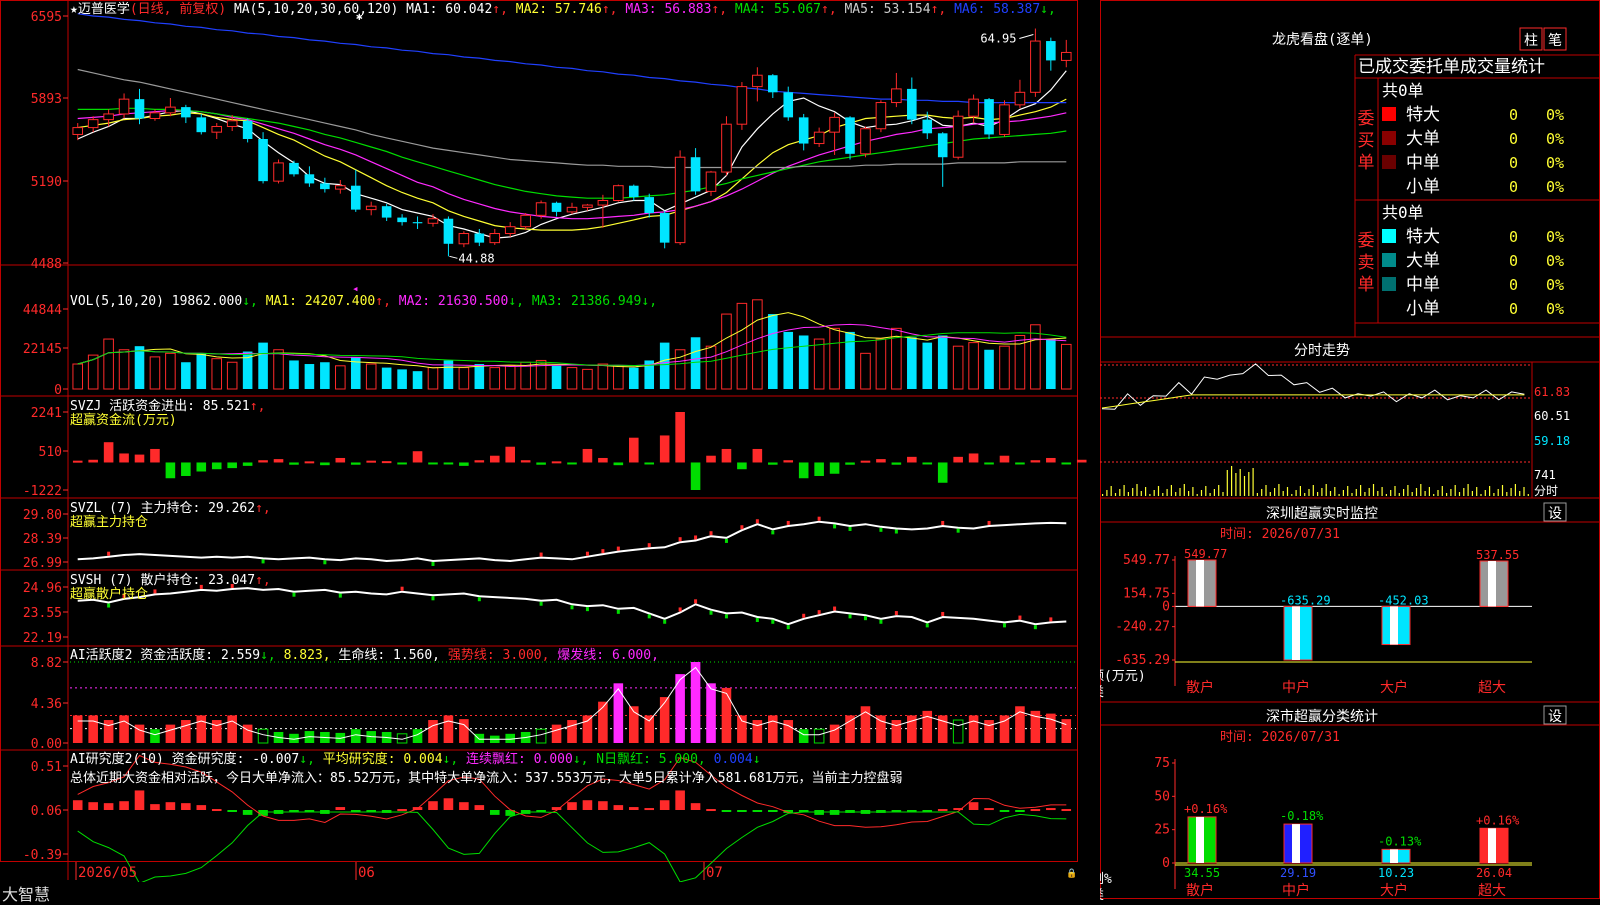  What do you see at coordinates (1555, 717) in the screenshot?
I see `sz-class-setting-btn: 设` at bounding box center [1555, 717].